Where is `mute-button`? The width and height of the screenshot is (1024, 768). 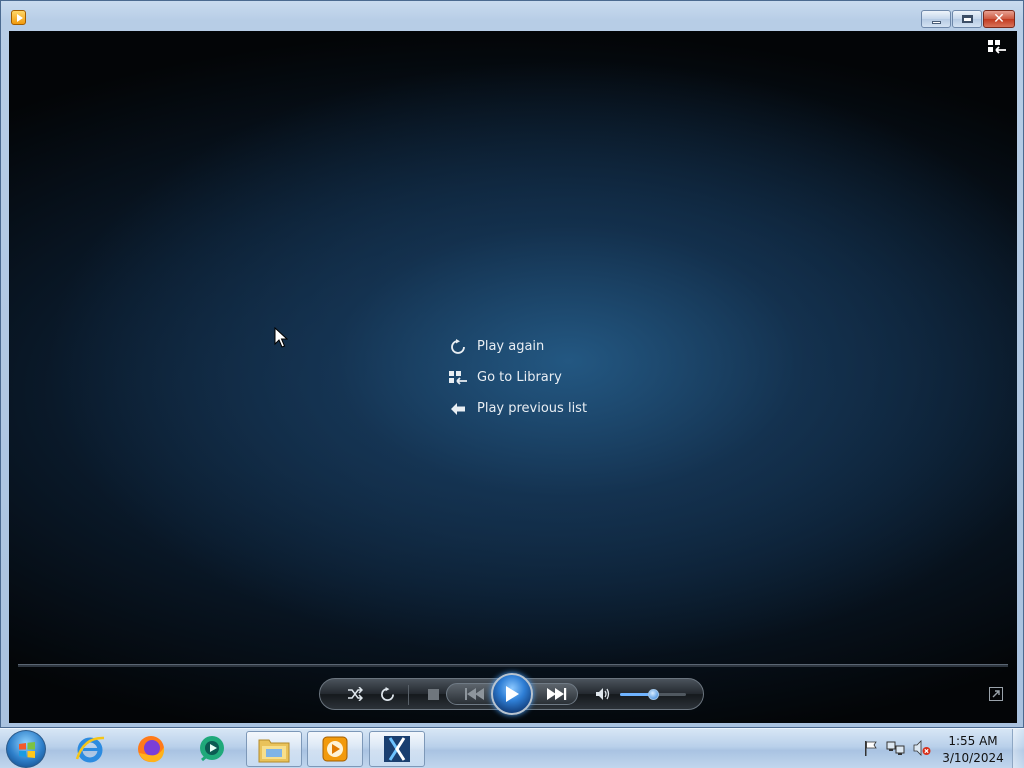
mute-button is located at coordinates (603, 694).